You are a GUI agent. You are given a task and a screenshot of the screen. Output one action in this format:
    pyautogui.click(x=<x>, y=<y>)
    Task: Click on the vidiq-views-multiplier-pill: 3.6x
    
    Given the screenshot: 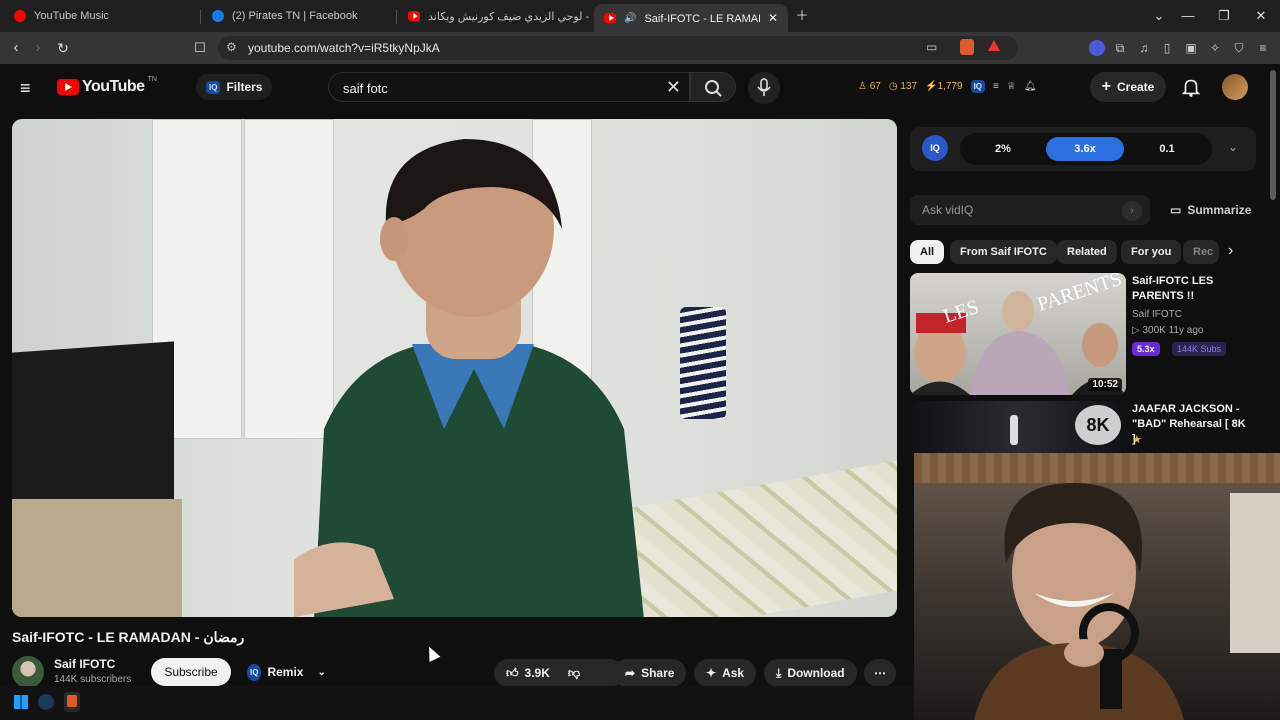 What is the action you would take?
    pyautogui.click(x=1085, y=149)
    